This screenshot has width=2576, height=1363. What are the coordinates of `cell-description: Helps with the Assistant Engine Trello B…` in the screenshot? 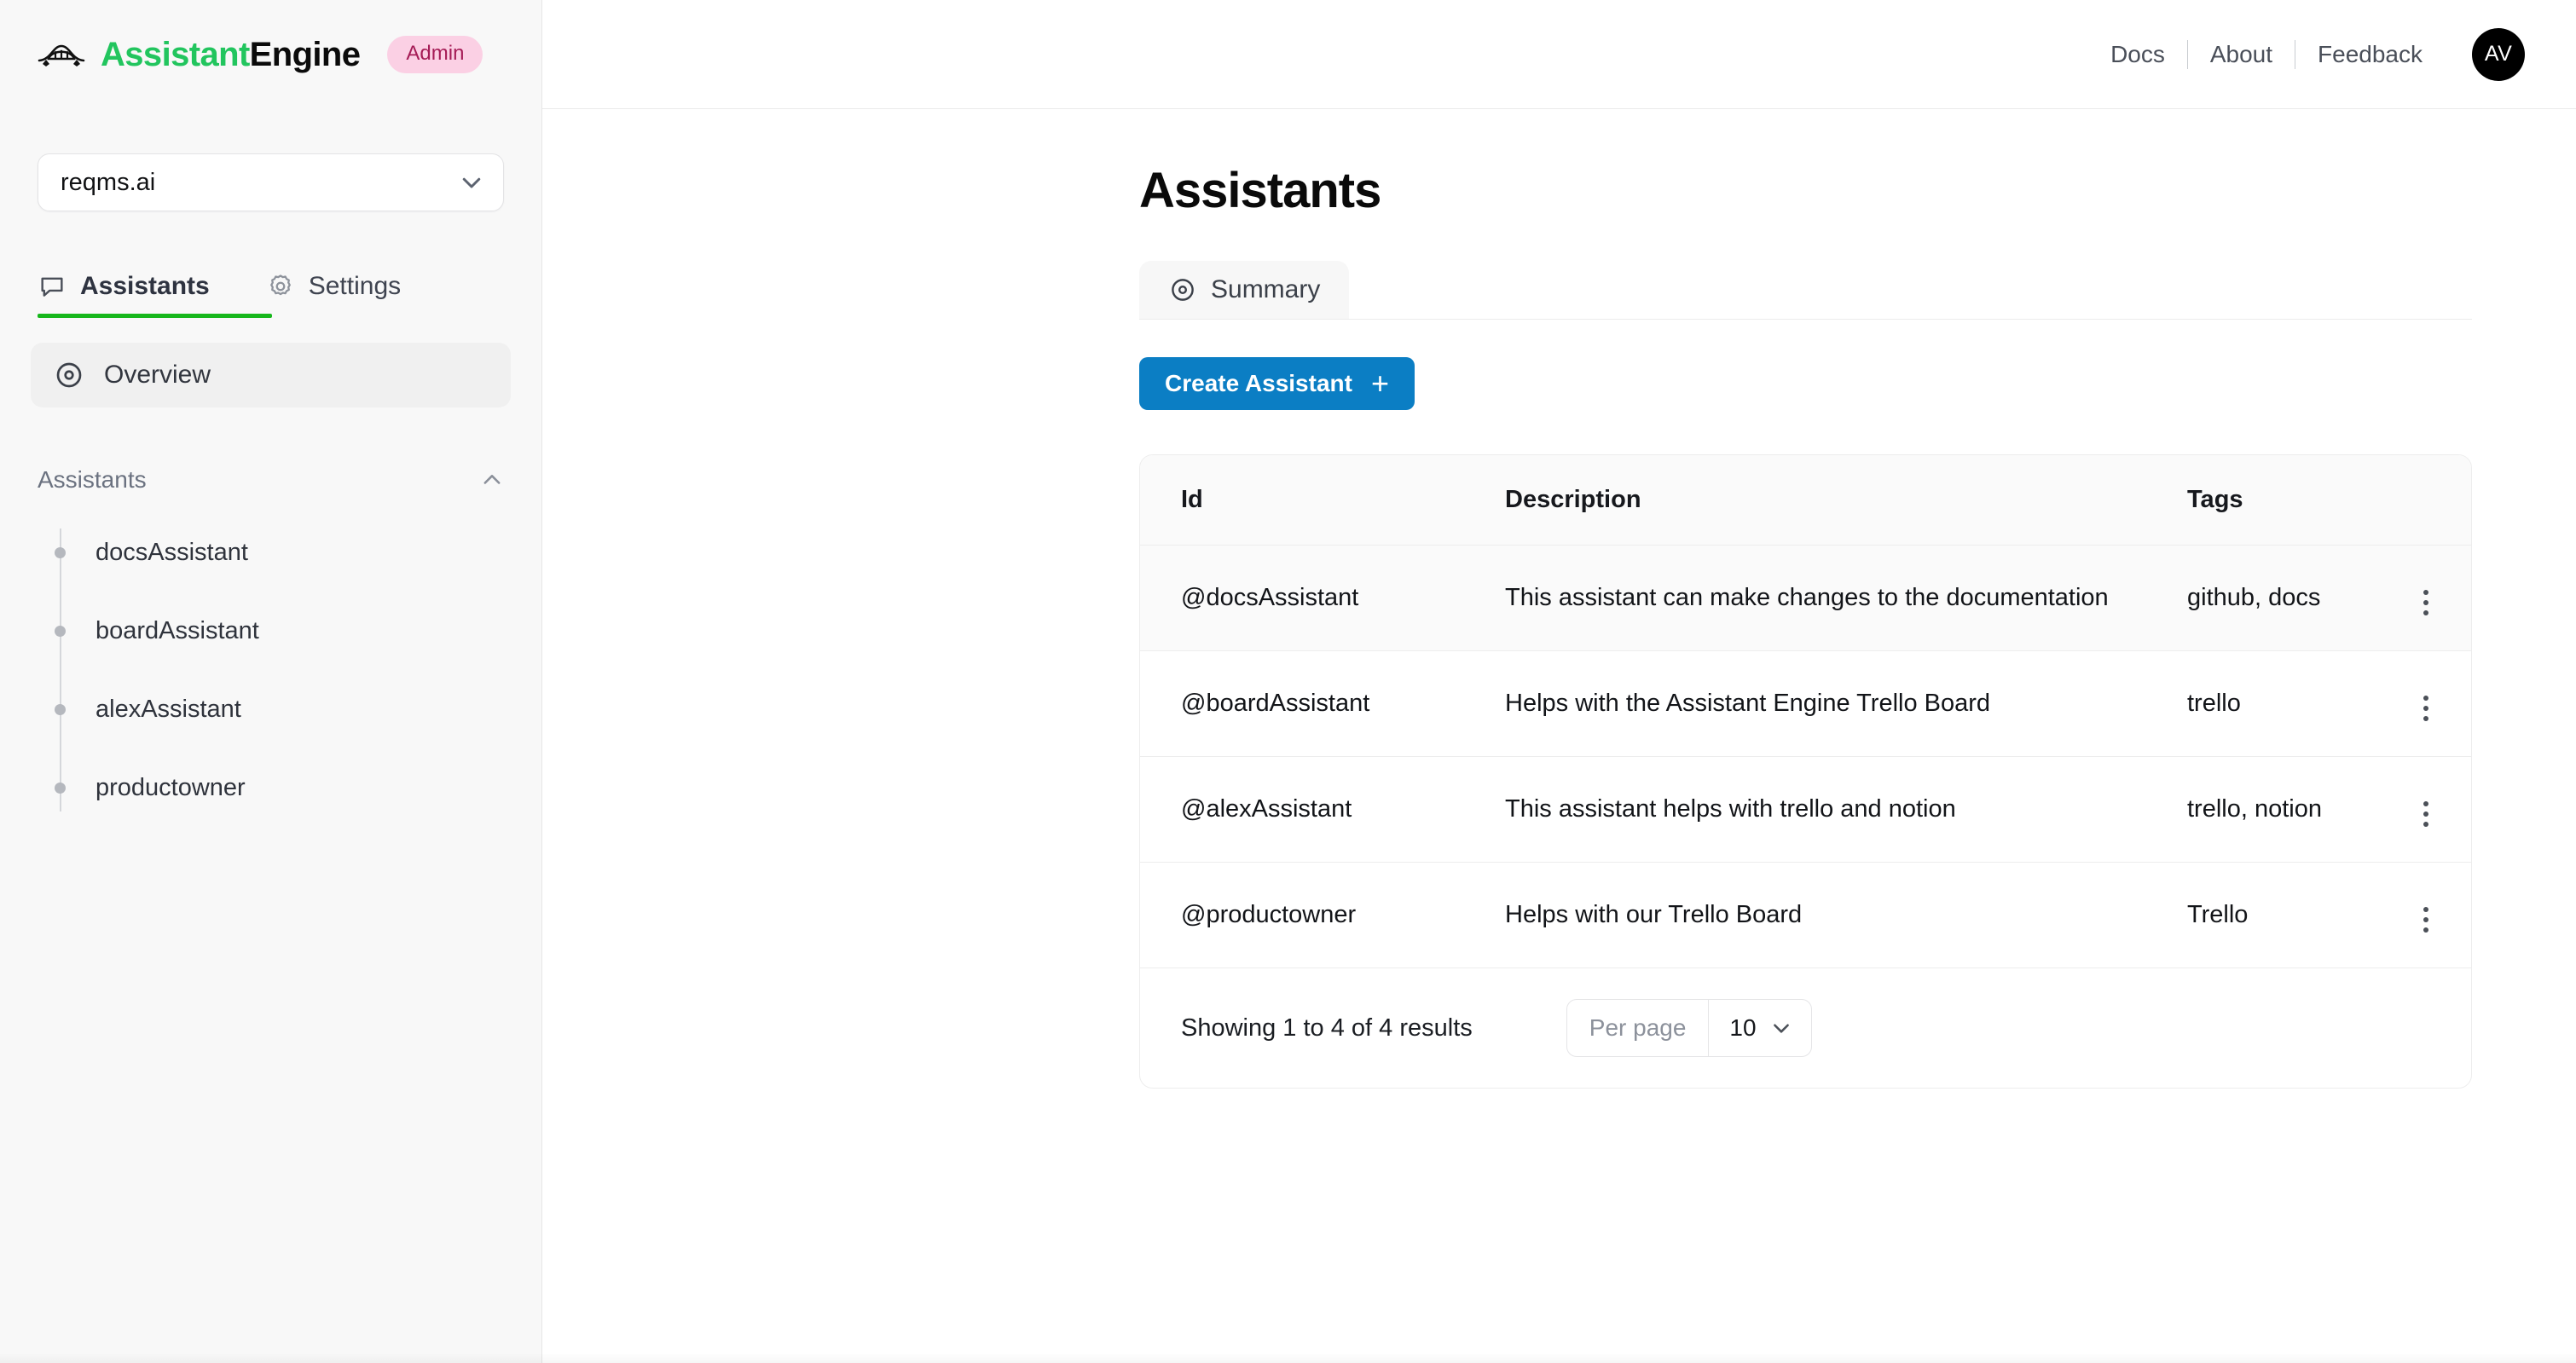 It's located at (1805, 704).